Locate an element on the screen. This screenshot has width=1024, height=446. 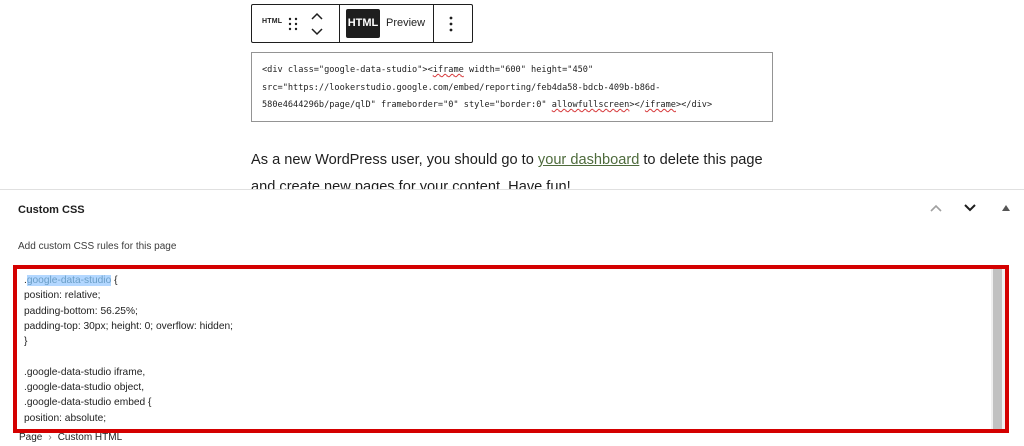
scrollbar is located at coordinates (998, 349).